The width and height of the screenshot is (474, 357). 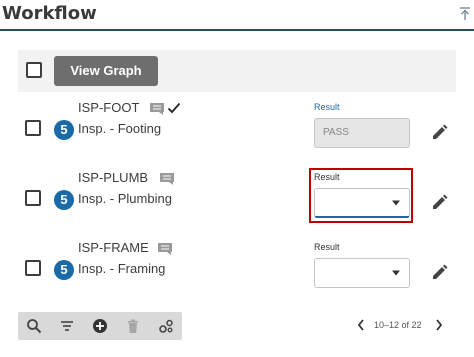 I want to click on result-select, so click(x=362, y=273).